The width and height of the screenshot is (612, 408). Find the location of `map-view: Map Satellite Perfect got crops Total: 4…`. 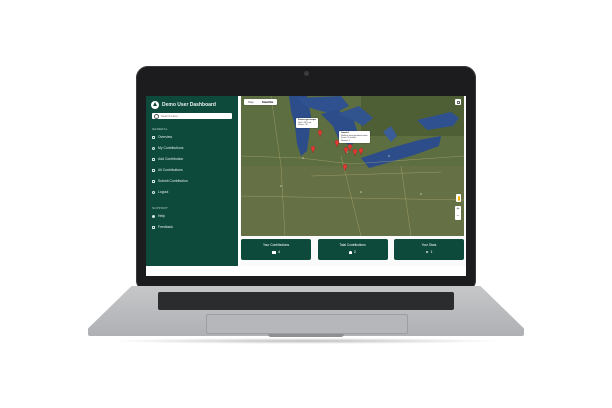

map-view: Map Satellite Perfect got crops Total: 4… is located at coordinates (352, 166).